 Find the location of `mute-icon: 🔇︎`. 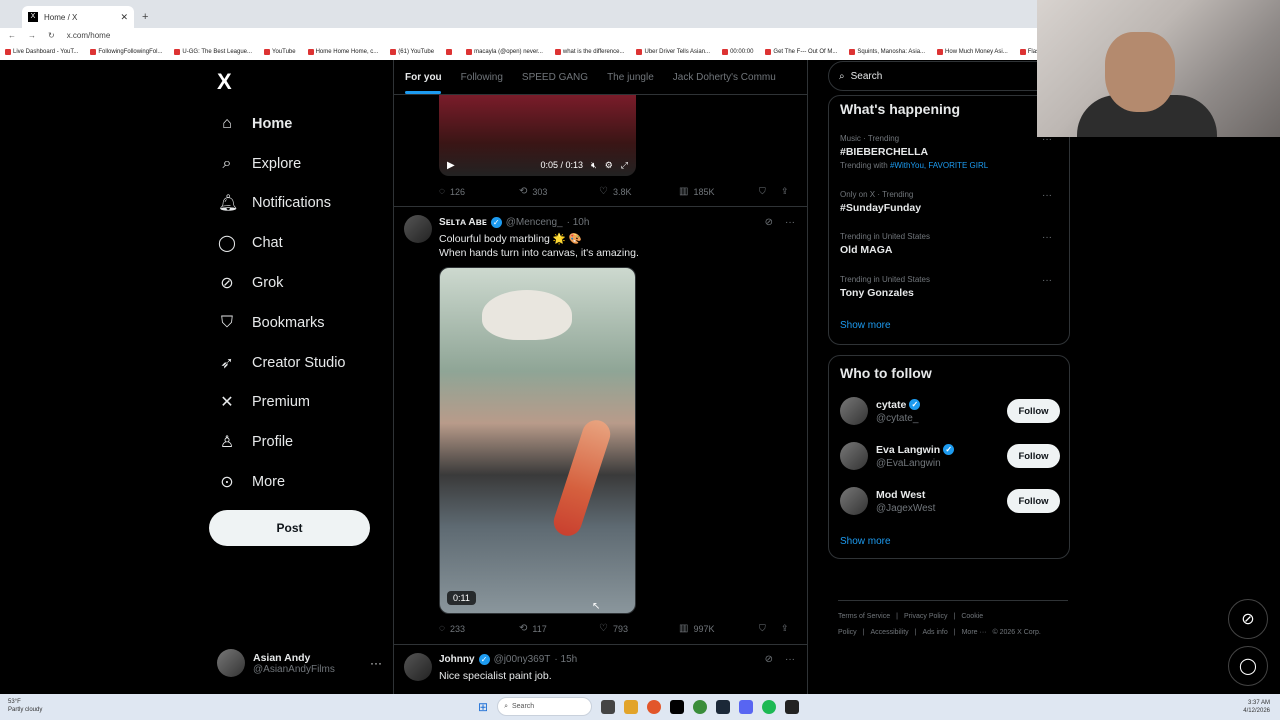

mute-icon: 🔇︎ is located at coordinates (594, 165).